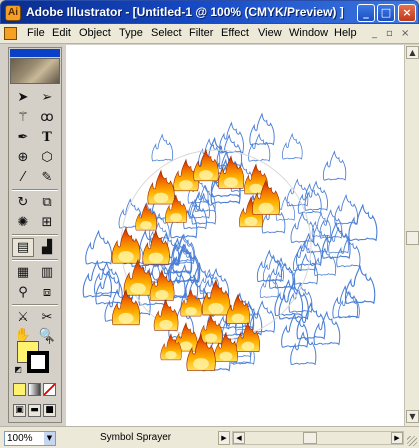 Image resolution: width=419 pixels, height=448 pixels. I want to click on document-menu-icon, so click(10, 33).